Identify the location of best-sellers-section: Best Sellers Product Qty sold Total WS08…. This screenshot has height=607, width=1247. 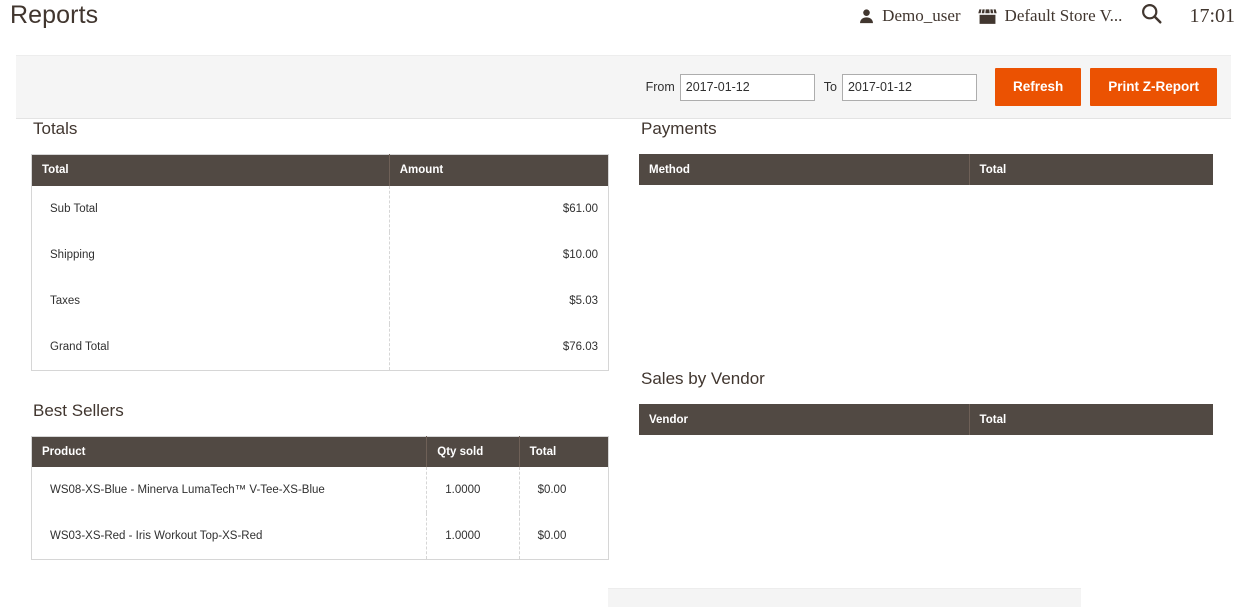
(320, 480).